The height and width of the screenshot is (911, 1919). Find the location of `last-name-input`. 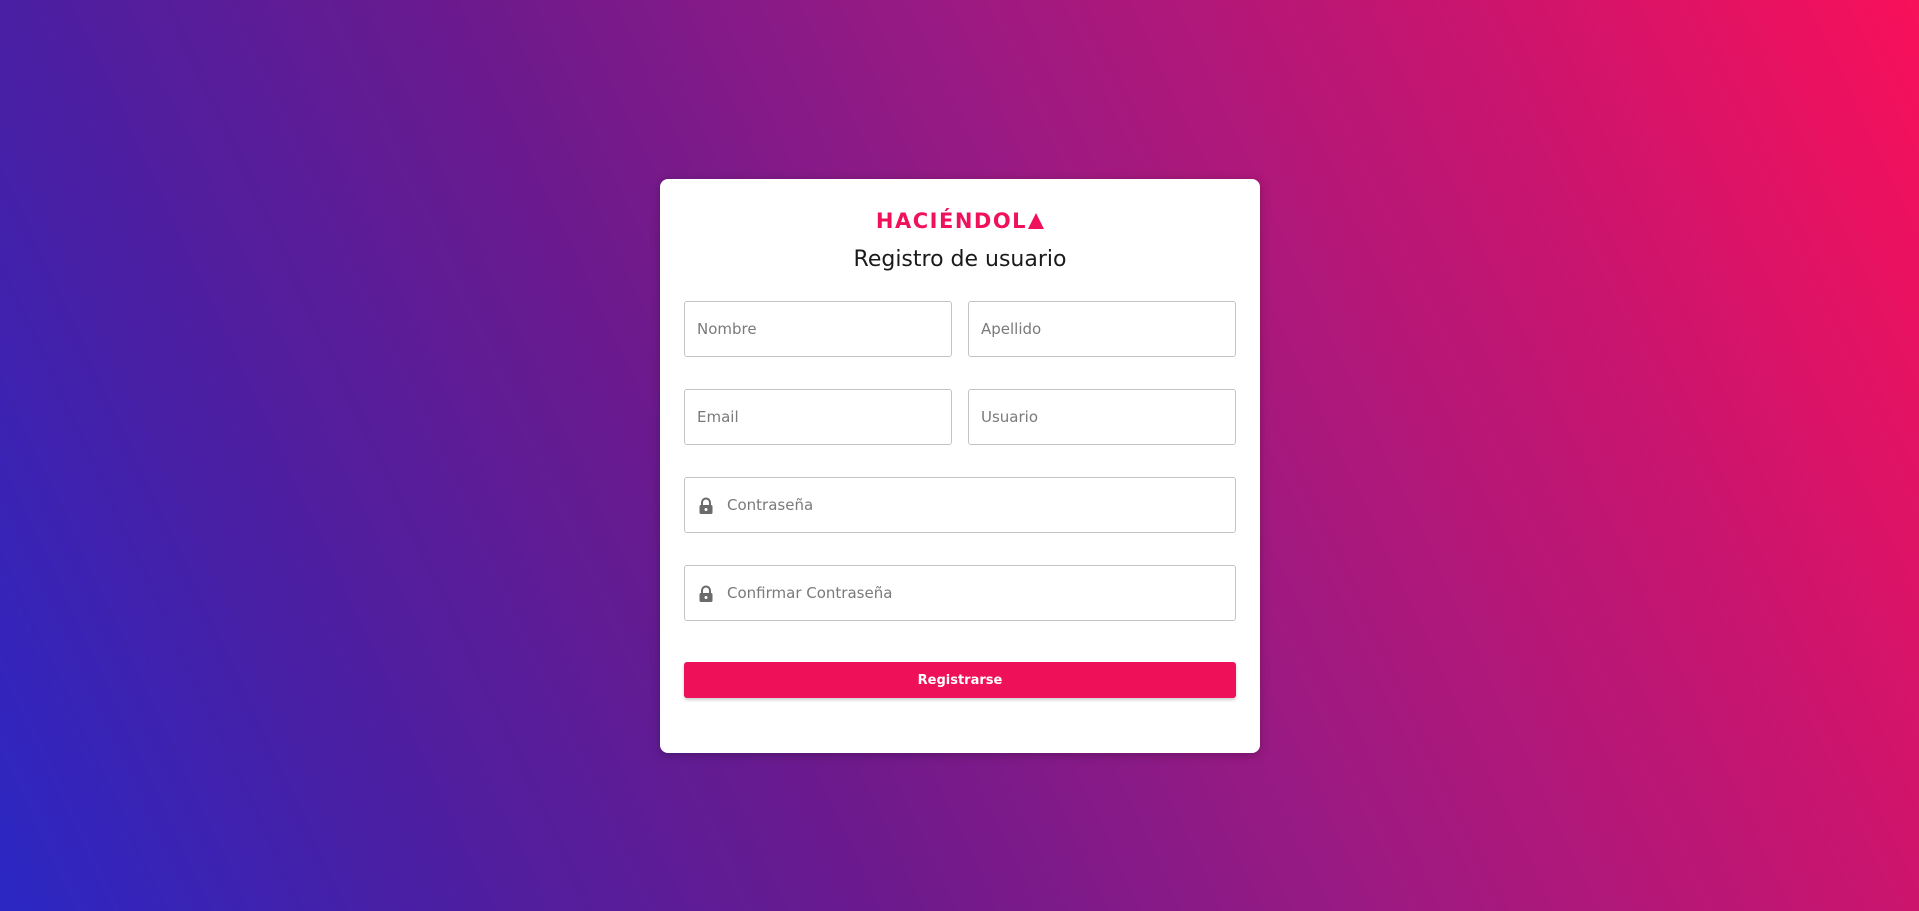

last-name-input is located at coordinates (1102, 329).